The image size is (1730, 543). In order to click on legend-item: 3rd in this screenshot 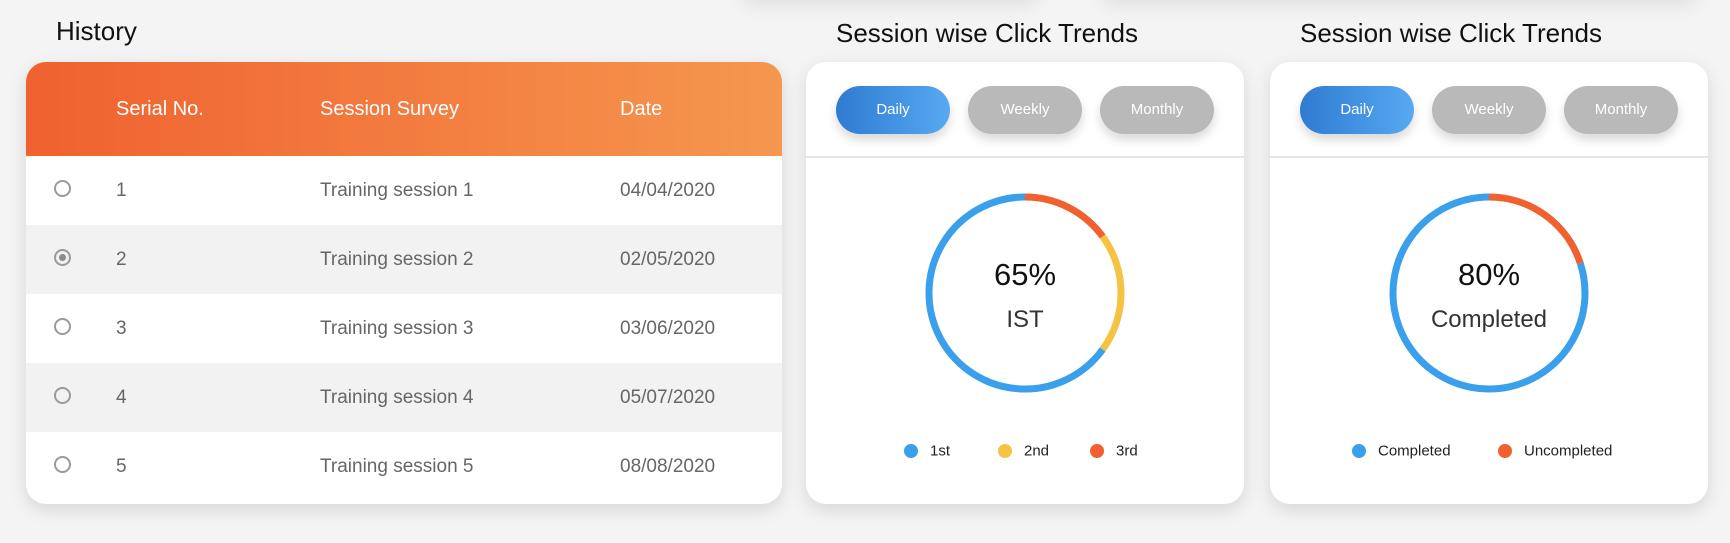, I will do `click(1114, 451)`.